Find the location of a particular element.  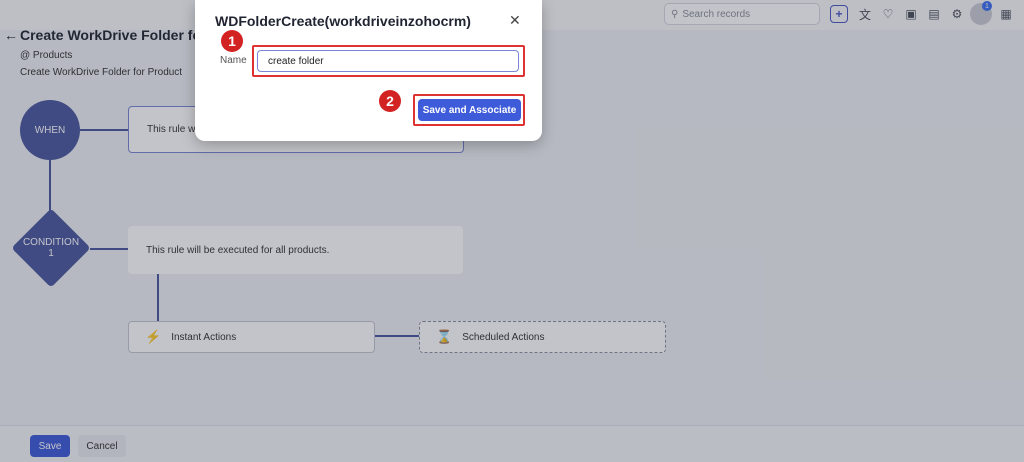

step-2-marker: 2 is located at coordinates (390, 101).